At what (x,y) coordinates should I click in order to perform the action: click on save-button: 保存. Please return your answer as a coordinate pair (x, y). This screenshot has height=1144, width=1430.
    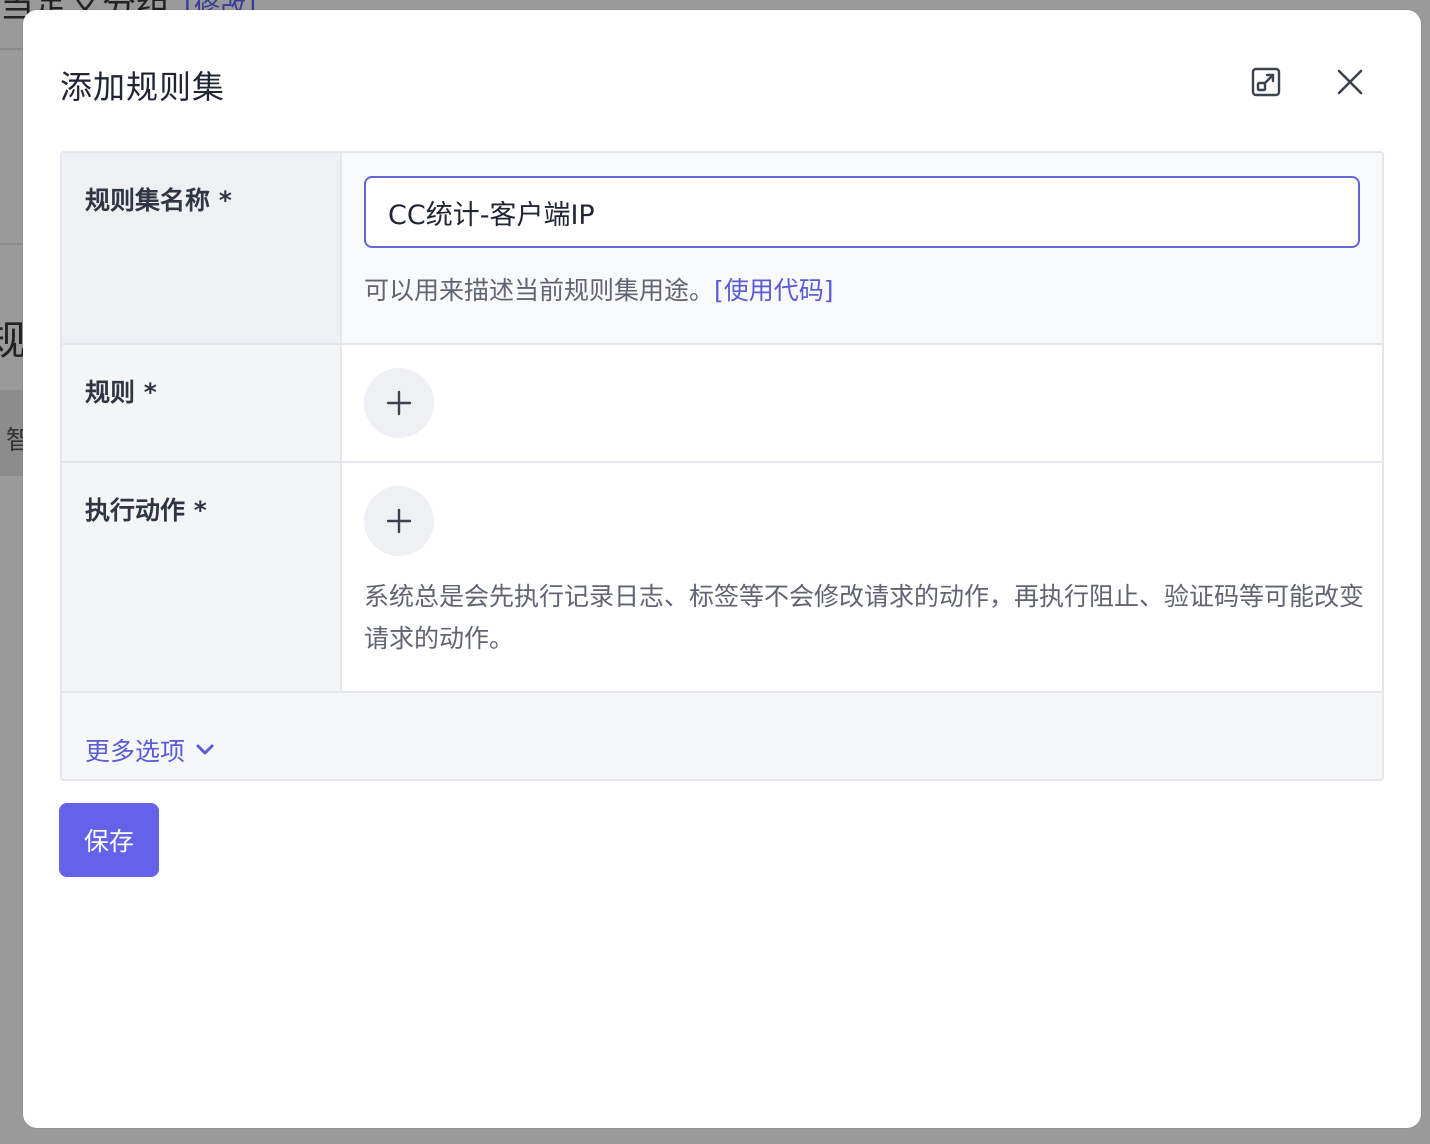
    Looking at the image, I should click on (109, 840).